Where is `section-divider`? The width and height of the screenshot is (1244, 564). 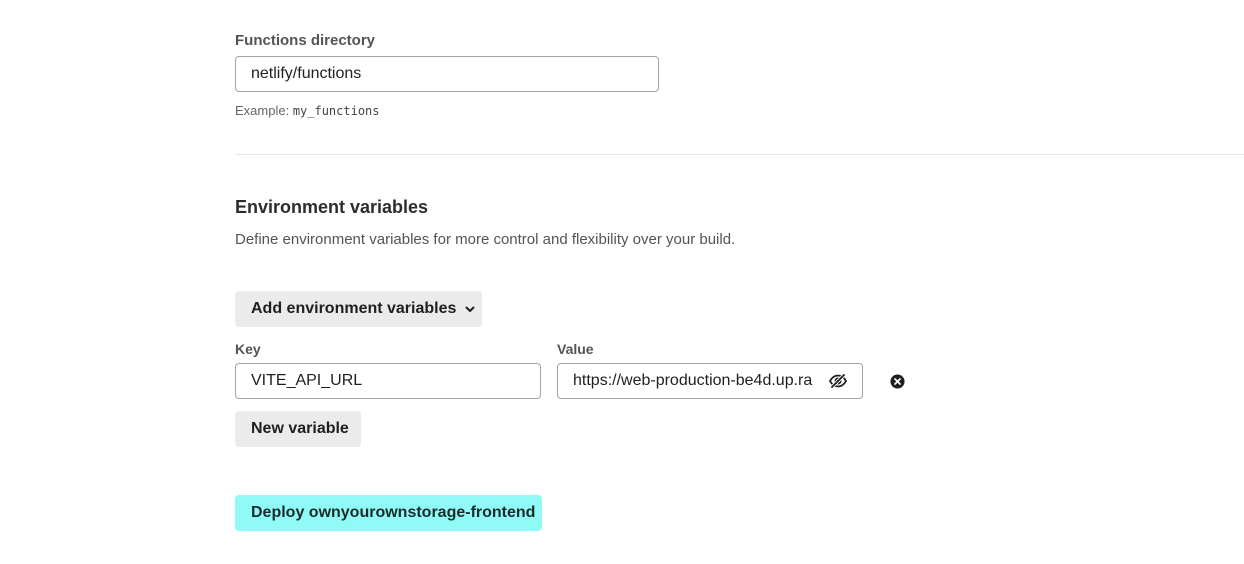 section-divider is located at coordinates (739, 154).